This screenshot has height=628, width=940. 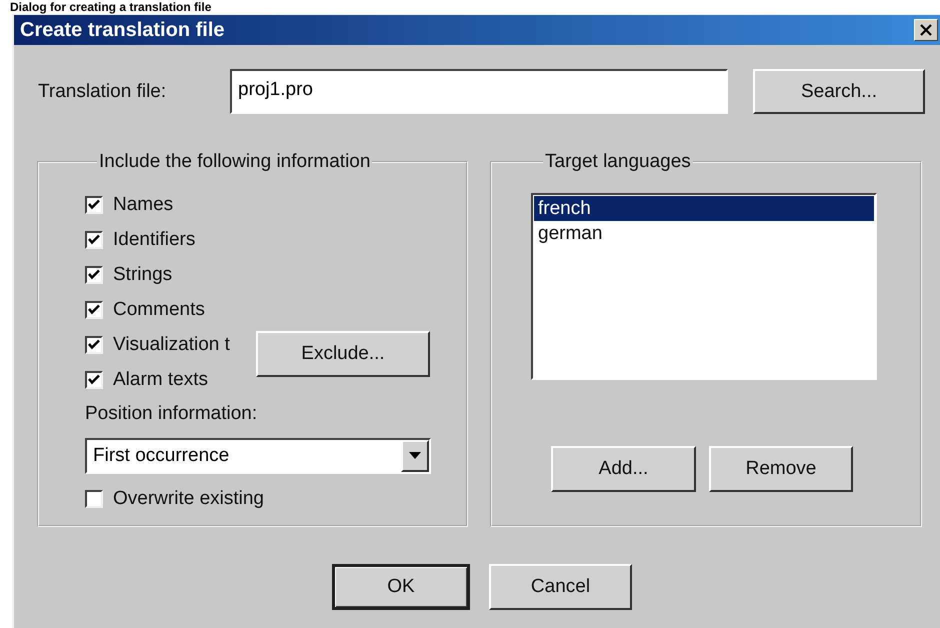 What do you see at coordinates (258, 456) in the screenshot?
I see `position-dropdown: First occurrence` at bounding box center [258, 456].